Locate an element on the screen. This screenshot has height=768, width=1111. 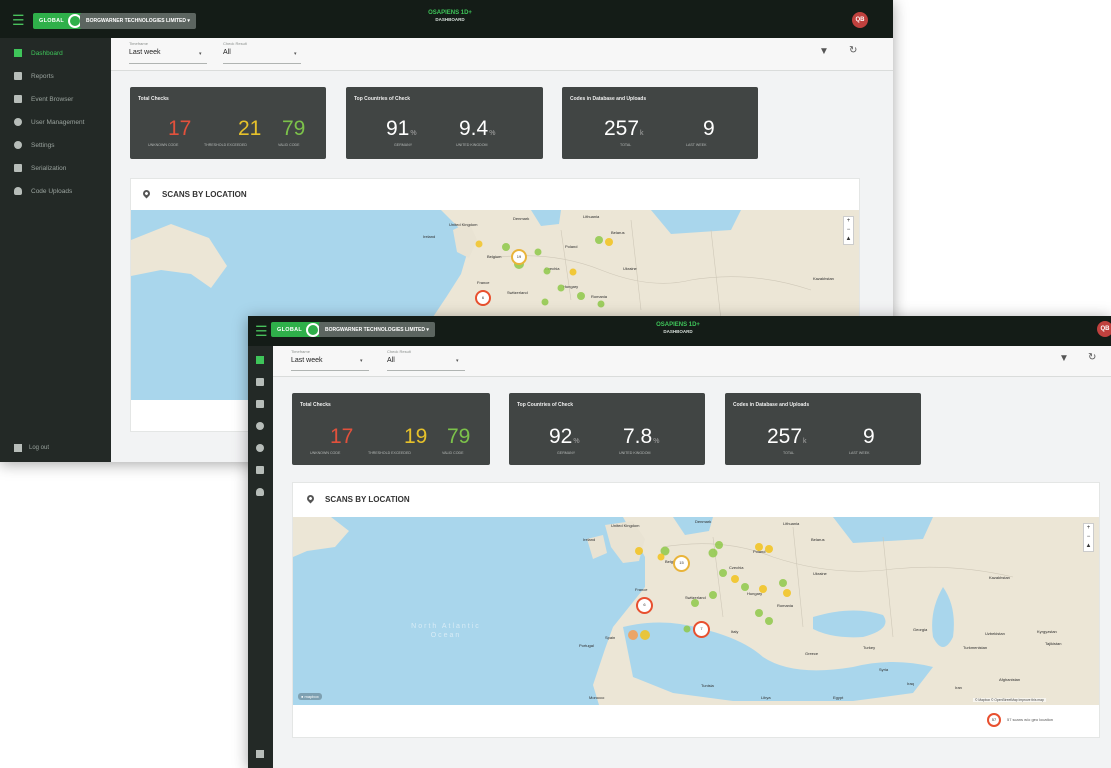
uk-number: 9.4 is located at coordinates (474, 128).